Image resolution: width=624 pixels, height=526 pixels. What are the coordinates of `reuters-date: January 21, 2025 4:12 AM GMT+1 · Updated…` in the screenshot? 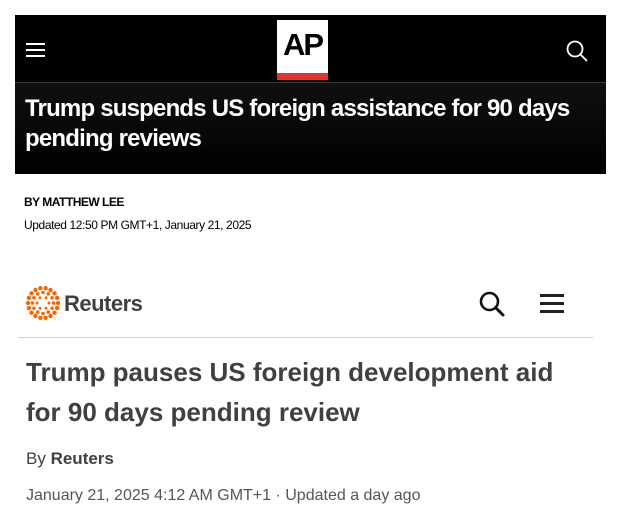 It's located at (223, 495).